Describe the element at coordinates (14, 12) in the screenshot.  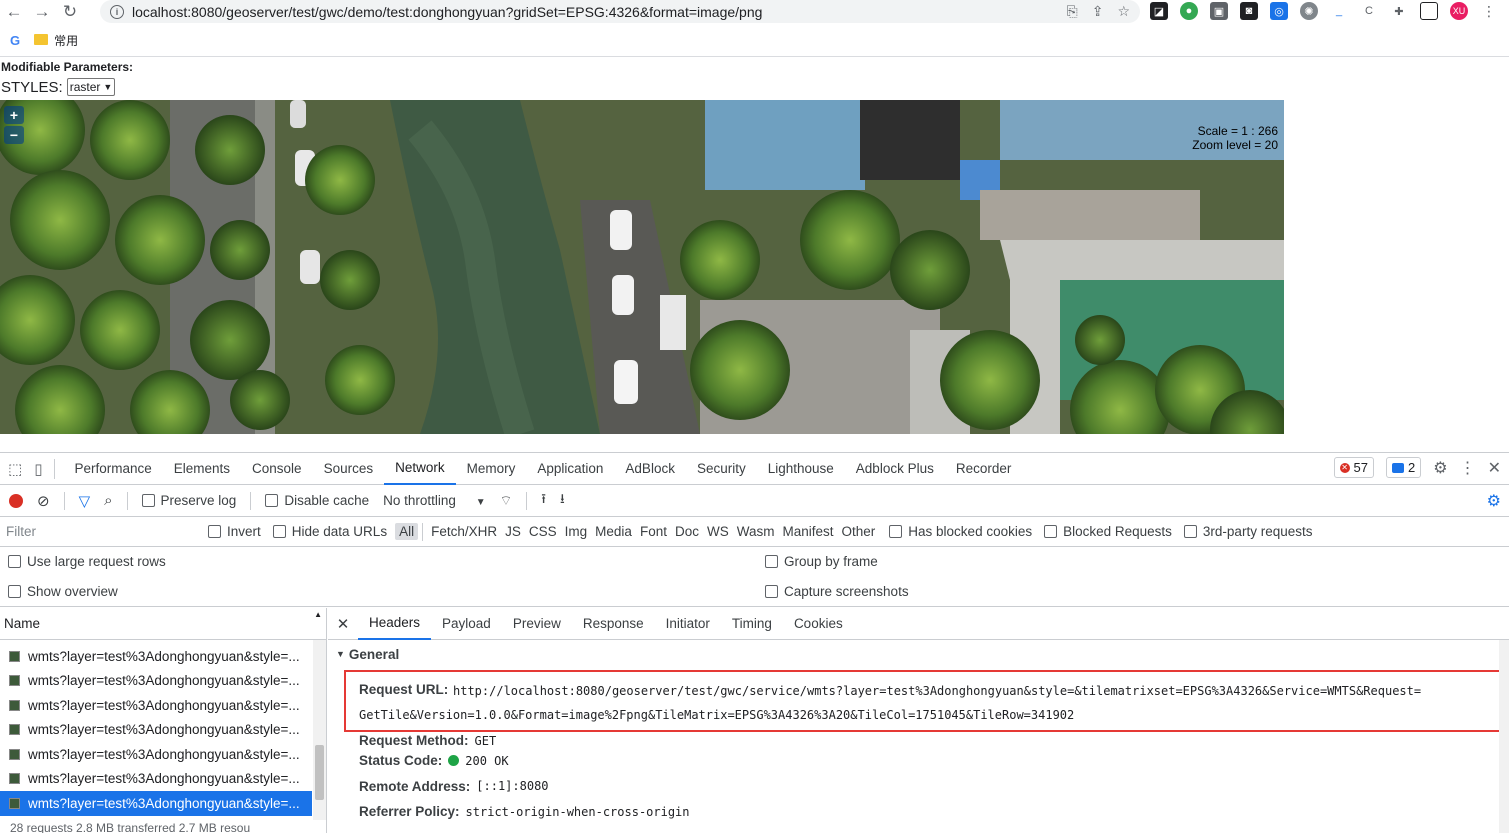
I see `back-icon: ←` at that location.